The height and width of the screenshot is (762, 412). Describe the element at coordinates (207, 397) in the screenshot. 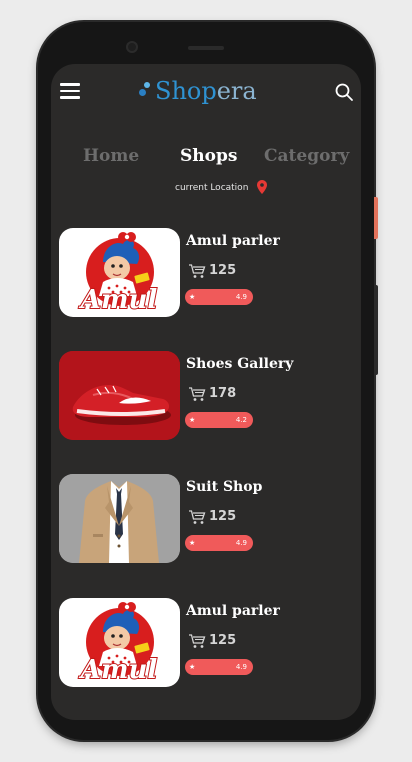

I see `shop-card: Shoes Gallery 178 ★ 4.2` at that location.